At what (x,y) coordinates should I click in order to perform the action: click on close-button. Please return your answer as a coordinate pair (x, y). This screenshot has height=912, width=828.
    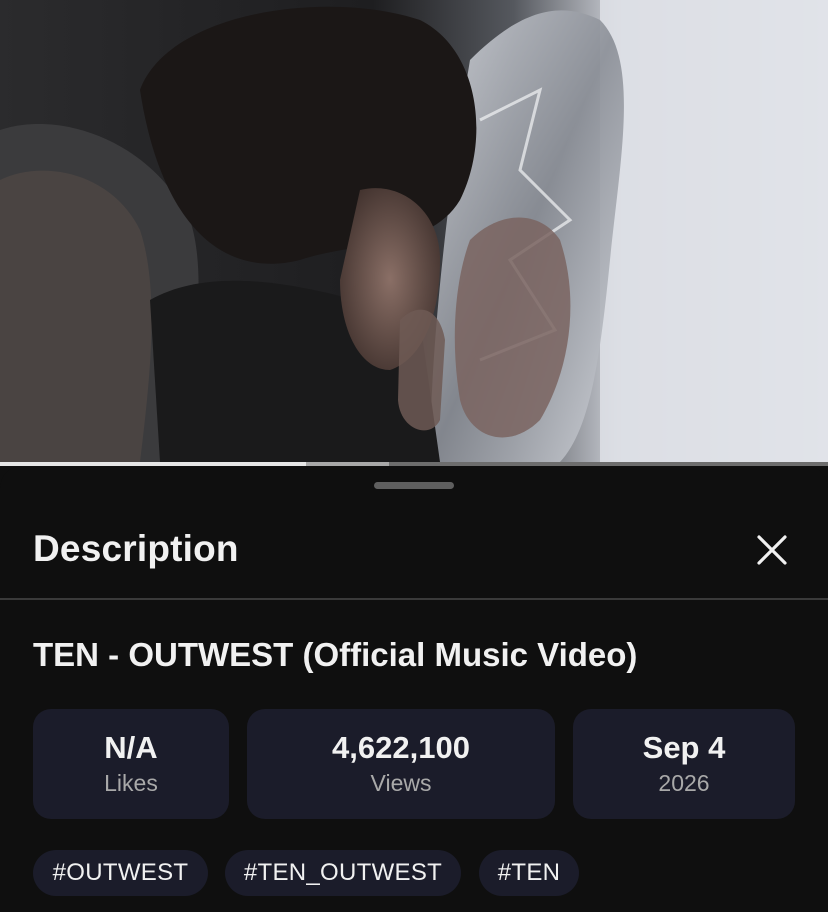
    Looking at the image, I should click on (772, 550).